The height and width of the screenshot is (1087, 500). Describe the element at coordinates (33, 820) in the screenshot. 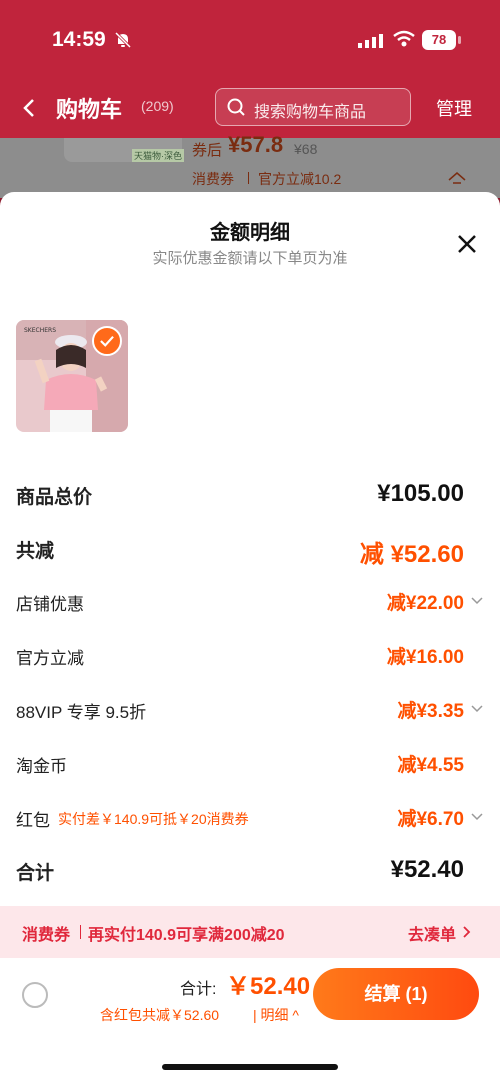

I see `red-packet-label: 红包` at that location.